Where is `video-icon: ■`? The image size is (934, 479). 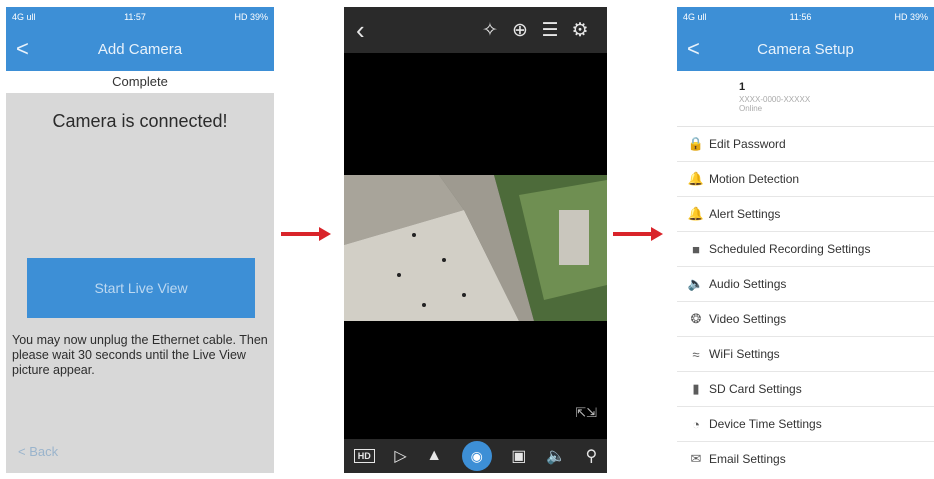
video-icon: ■ is located at coordinates (696, 249).